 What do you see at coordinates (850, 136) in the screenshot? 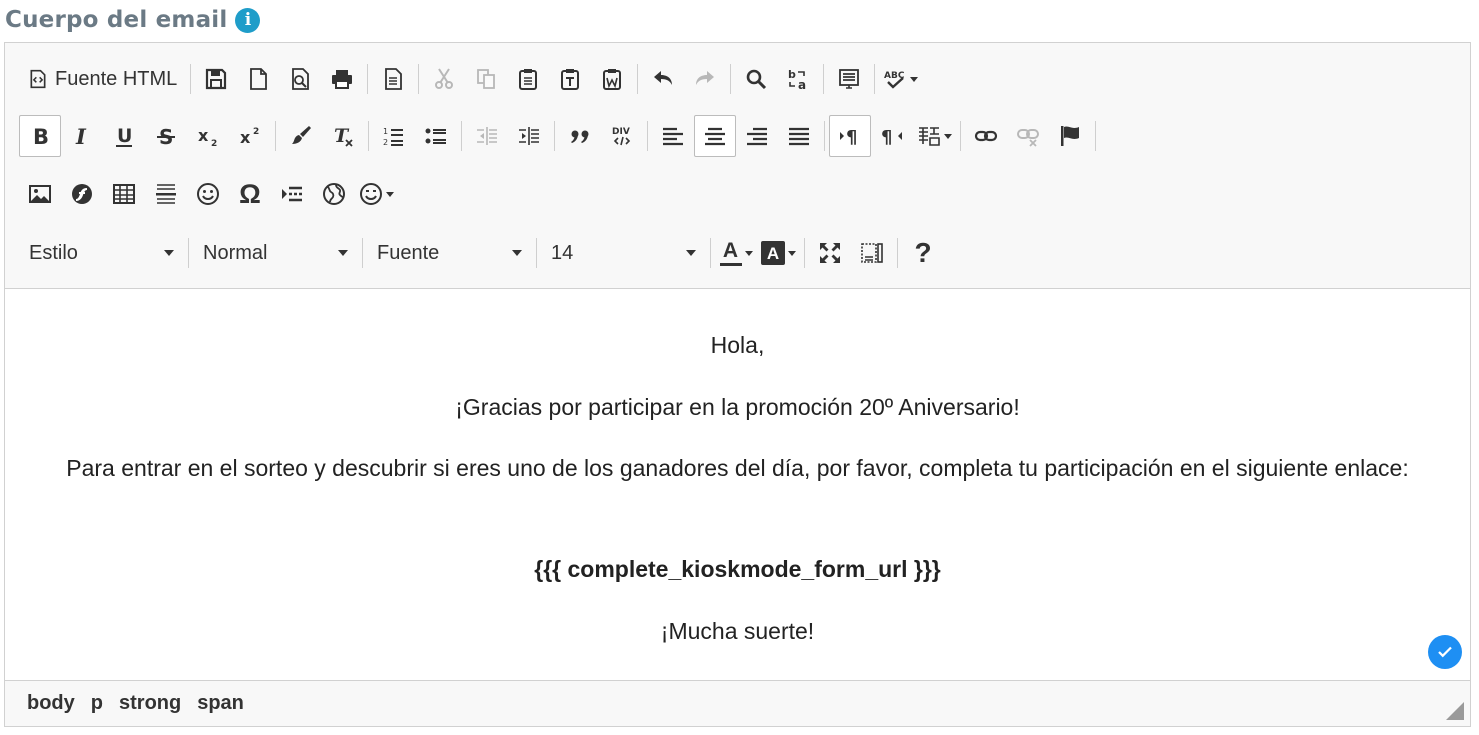
I see `text-direction-ltr-button: ¶` at bounding box center [850, 136].